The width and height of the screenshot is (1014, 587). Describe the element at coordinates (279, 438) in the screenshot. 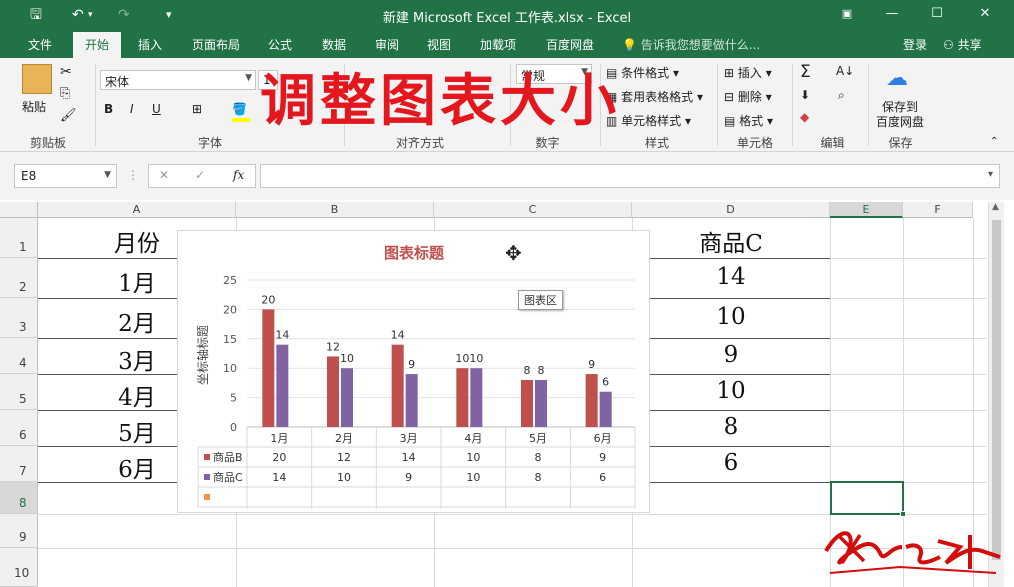

I see `x-tick-label: 1月` at that location.